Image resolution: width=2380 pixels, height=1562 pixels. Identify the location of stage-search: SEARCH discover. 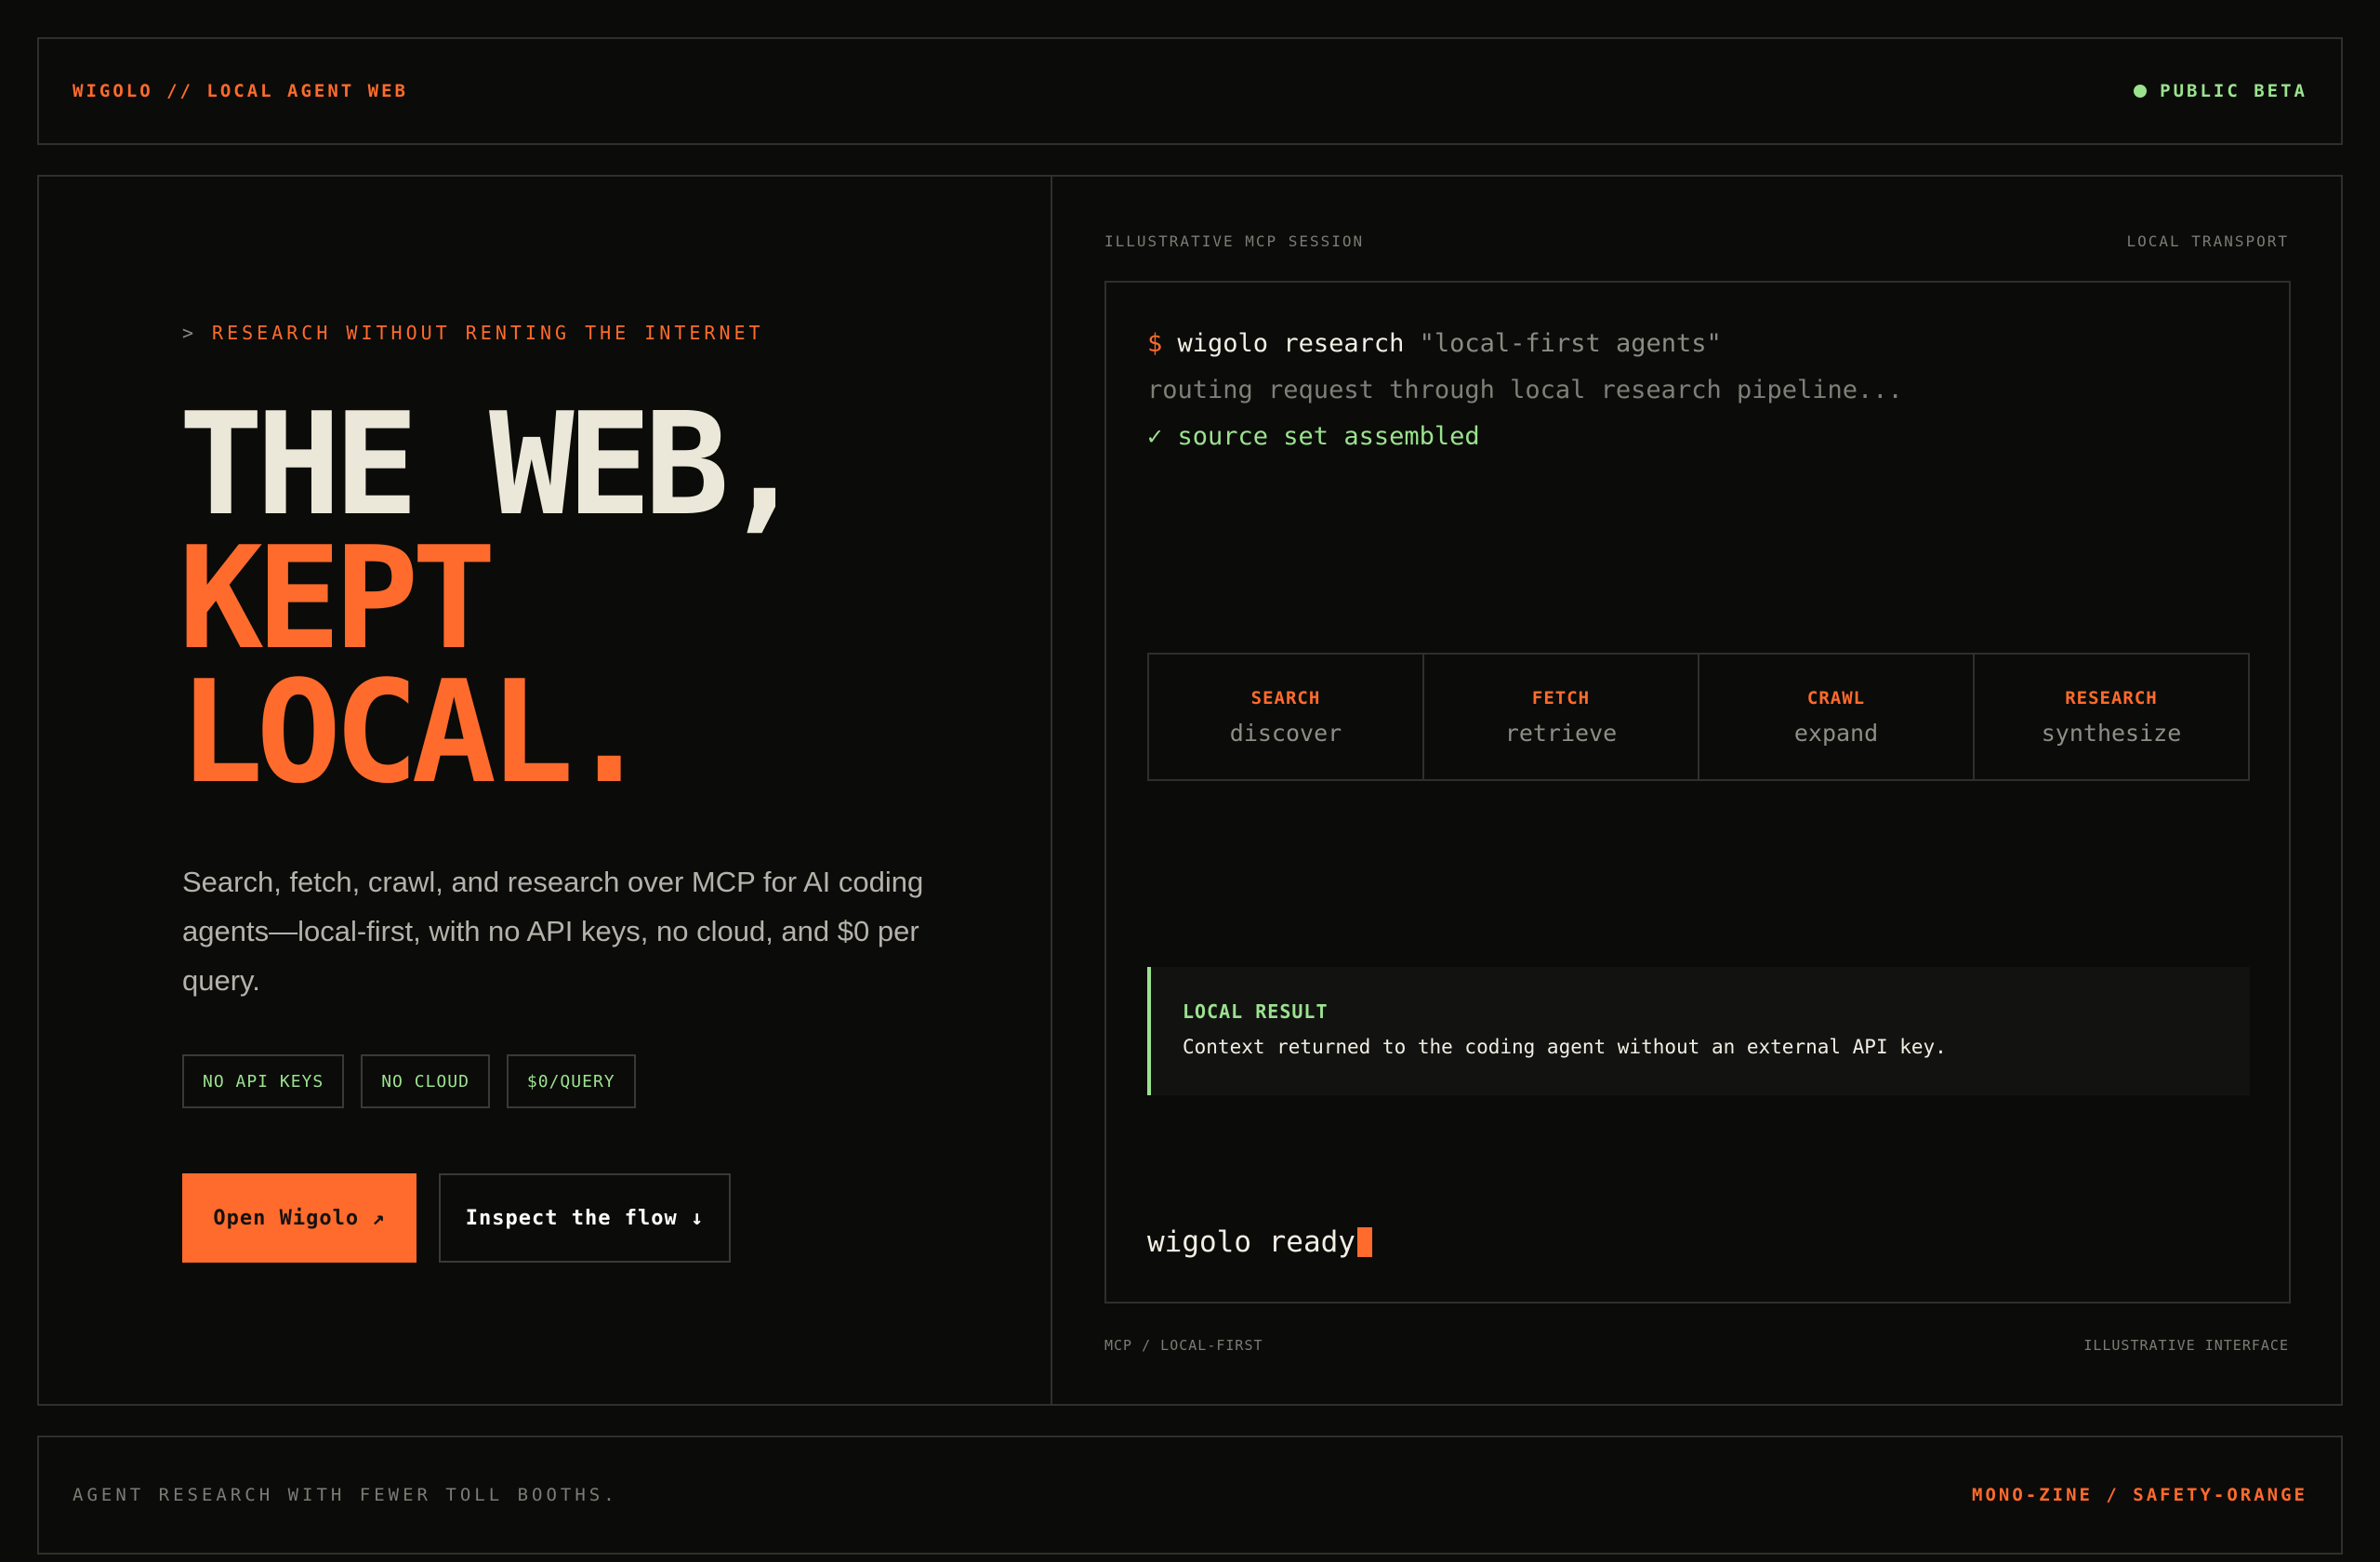
(1286, 717).